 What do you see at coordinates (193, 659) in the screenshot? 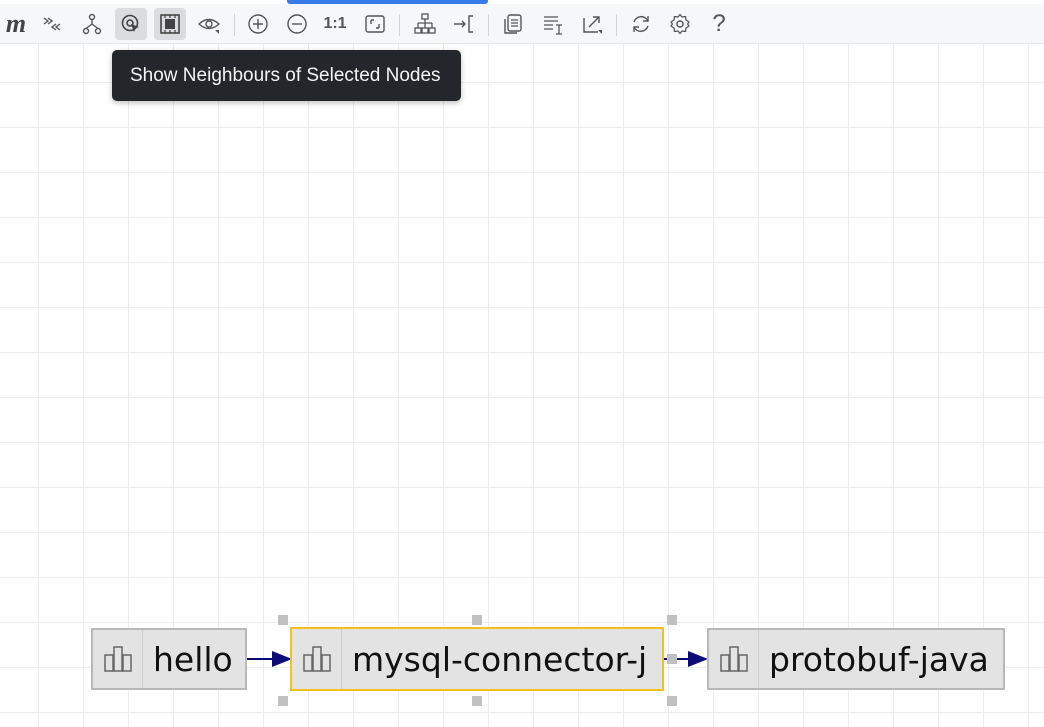
I see `node-label: hello` at bounding box center [193, 659].